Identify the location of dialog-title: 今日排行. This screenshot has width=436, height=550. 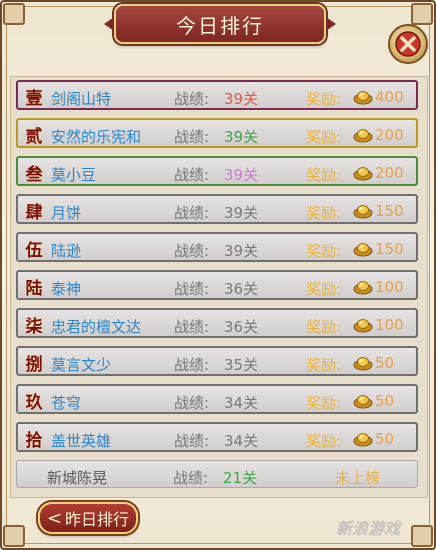
(220, 24).